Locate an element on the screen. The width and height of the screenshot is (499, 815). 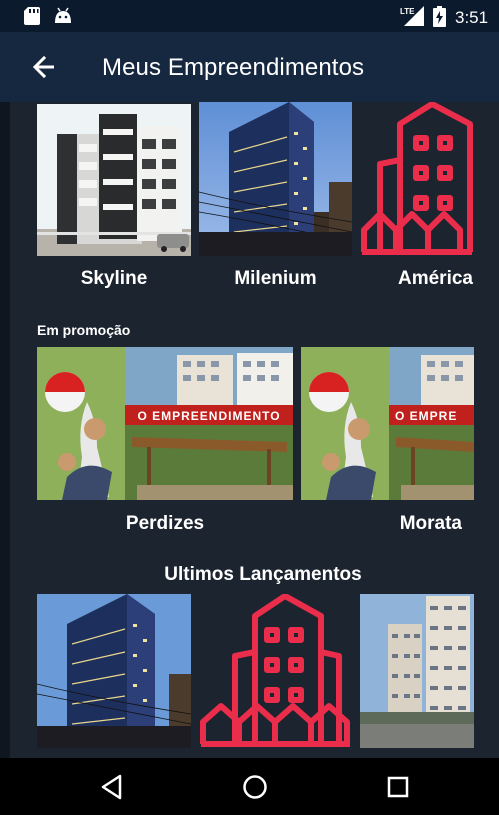
featured-card-skyline is located at coordinates (114, 180).